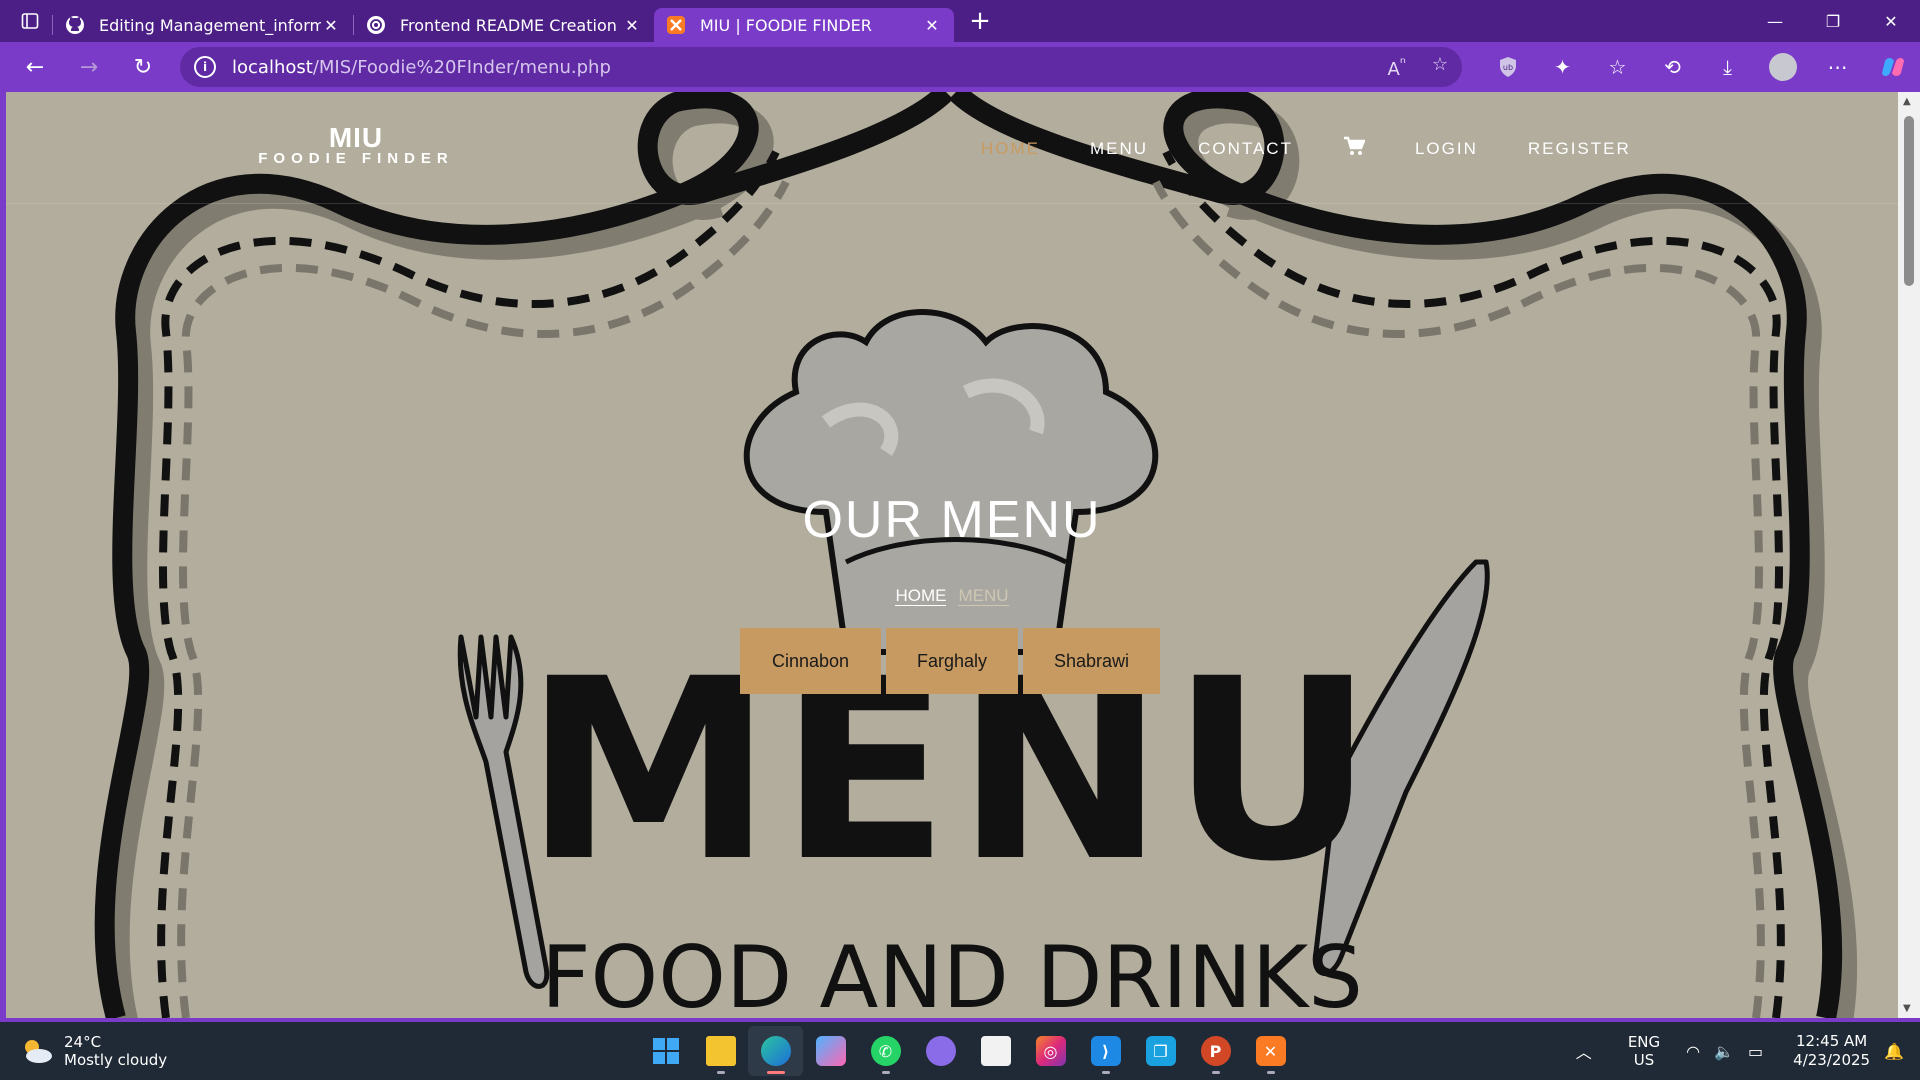 The height and width of the screenshot is (1080, 1920). I want to click on close-window-icon: ✕, so click(1891, 21).